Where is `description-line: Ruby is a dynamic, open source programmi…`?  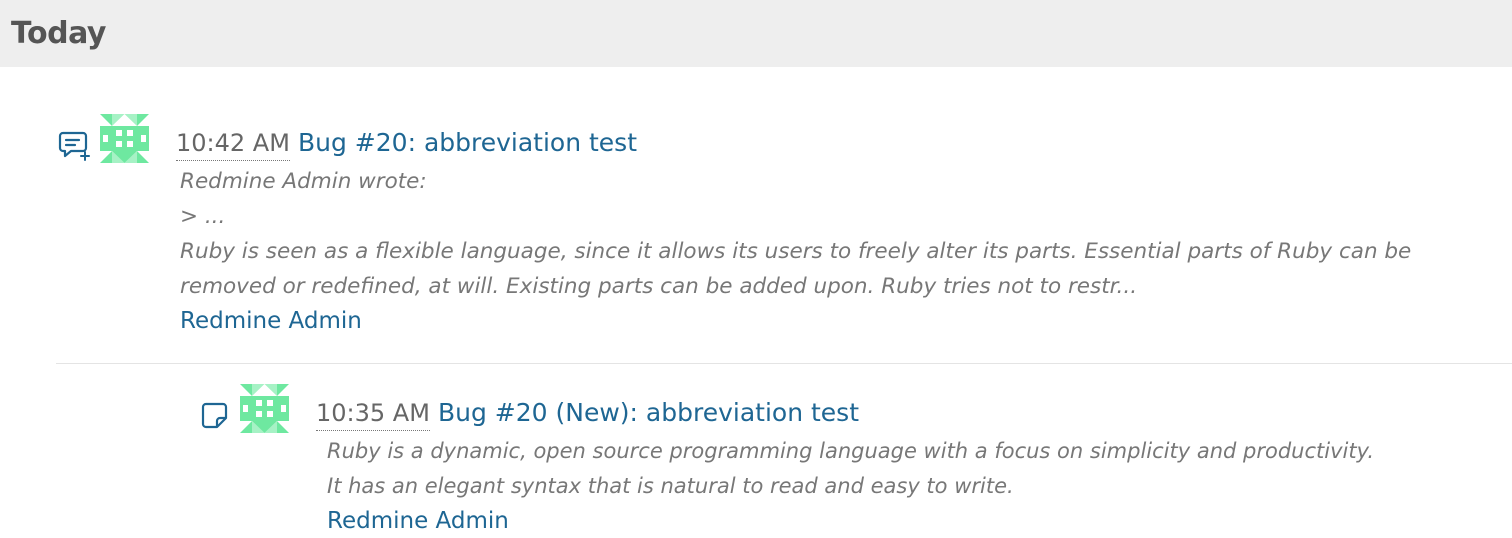 description-line: Ruby is a dynamic, open source programmi… is located at coordinates (851, 451).